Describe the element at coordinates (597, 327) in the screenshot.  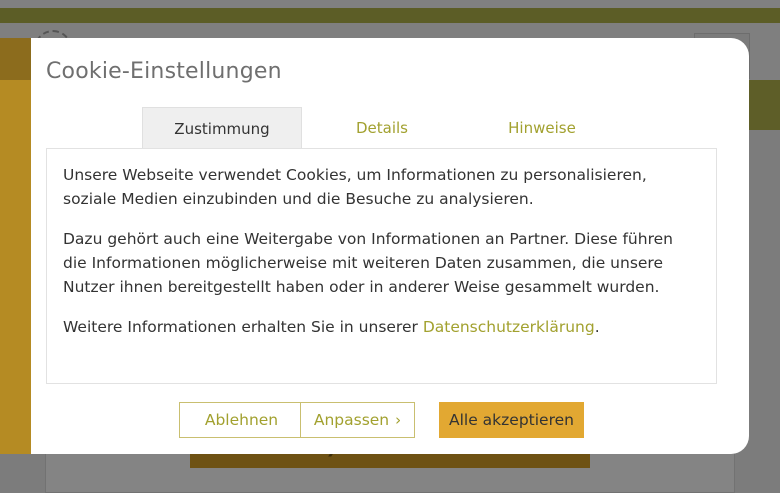
I see `paragraph-3-suffix: .` at that location.